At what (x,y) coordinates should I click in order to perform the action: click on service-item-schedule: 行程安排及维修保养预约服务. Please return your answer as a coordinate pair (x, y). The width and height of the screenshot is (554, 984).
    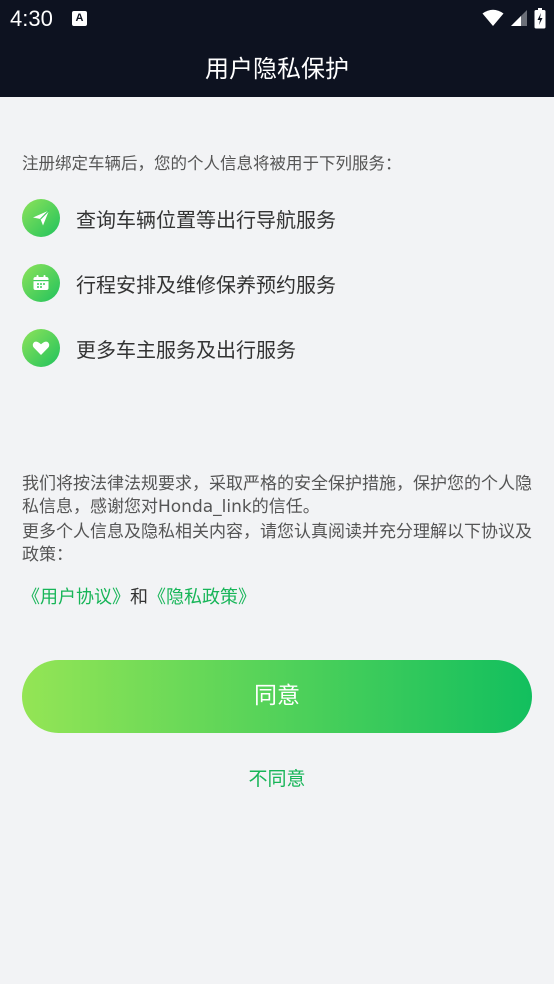
    Looking at the image, I should click on (179, 283).